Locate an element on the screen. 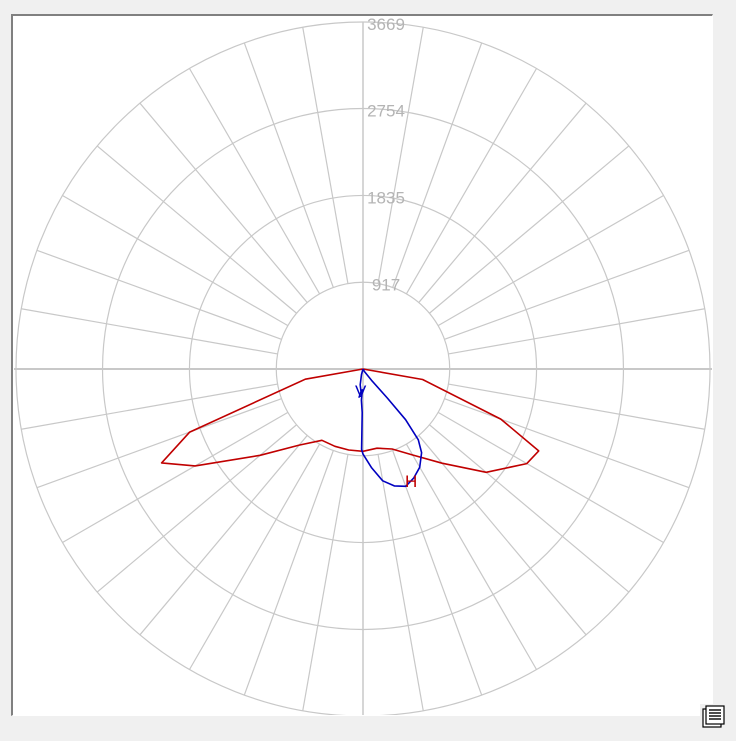 This screenshot has width=736, height=741. radial-tick-label: 2754 is located at coordinates (386, 111).